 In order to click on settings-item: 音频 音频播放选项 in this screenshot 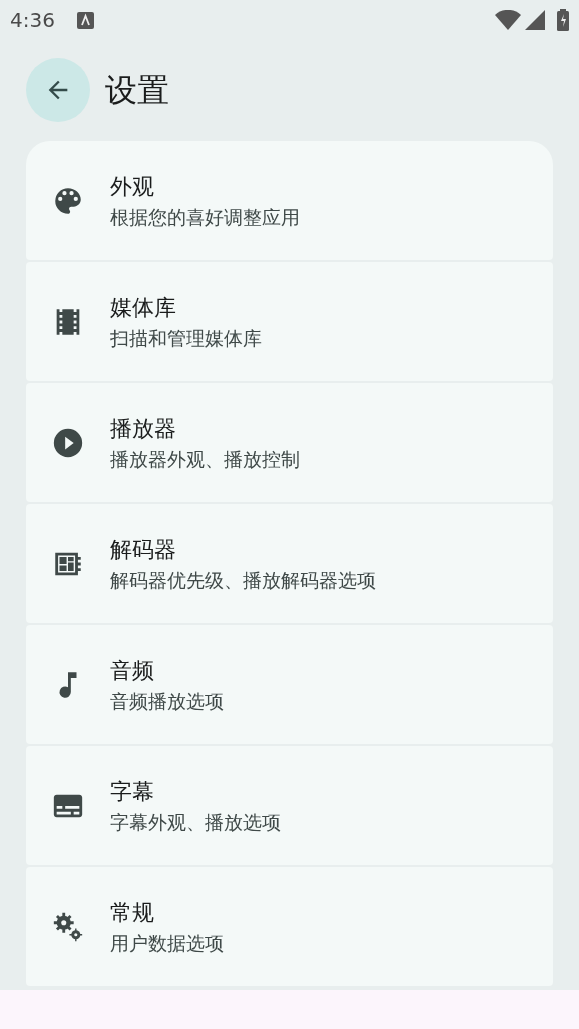, I will do `click(289, 684)`.